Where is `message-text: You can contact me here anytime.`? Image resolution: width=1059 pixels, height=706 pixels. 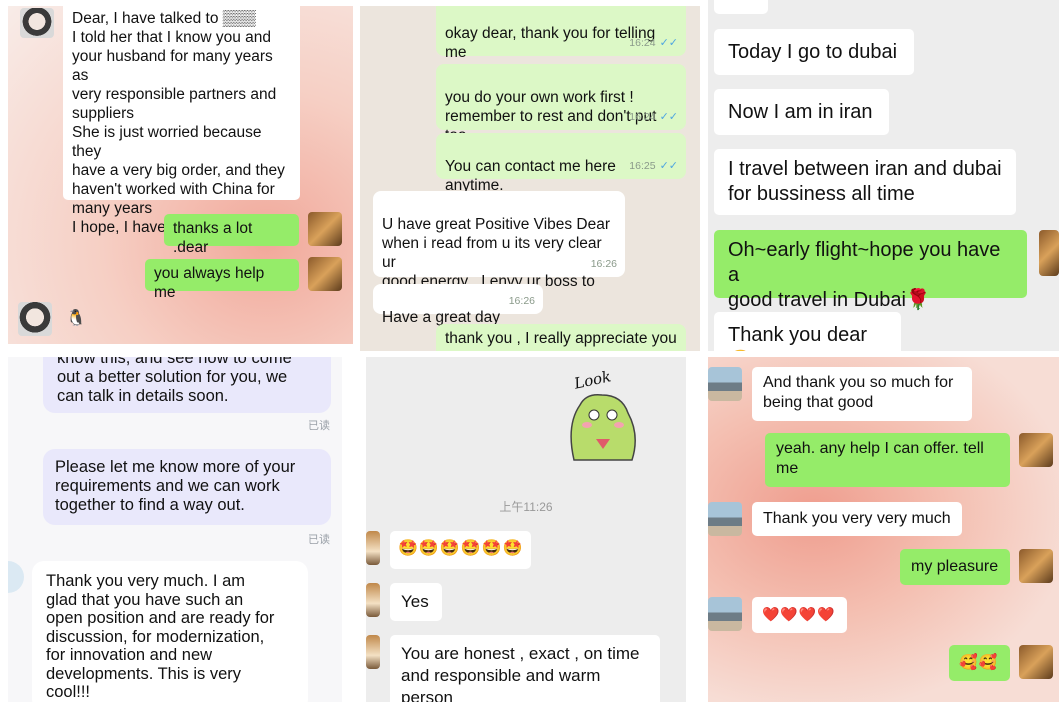 message-text: You can contact me here anytime. is located at coordinates (530, 176).